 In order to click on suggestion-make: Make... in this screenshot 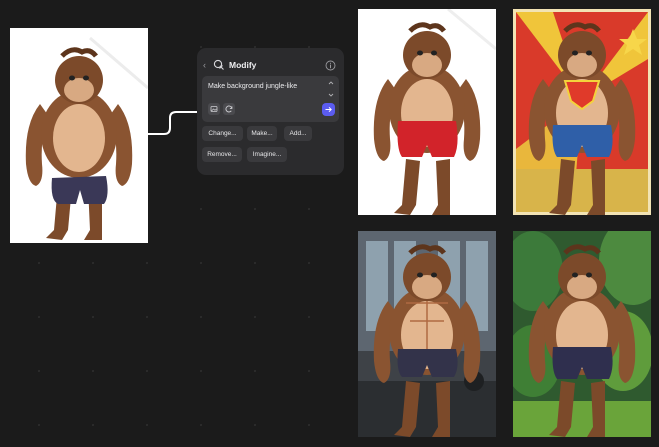, I will do `click(262, 133)`.